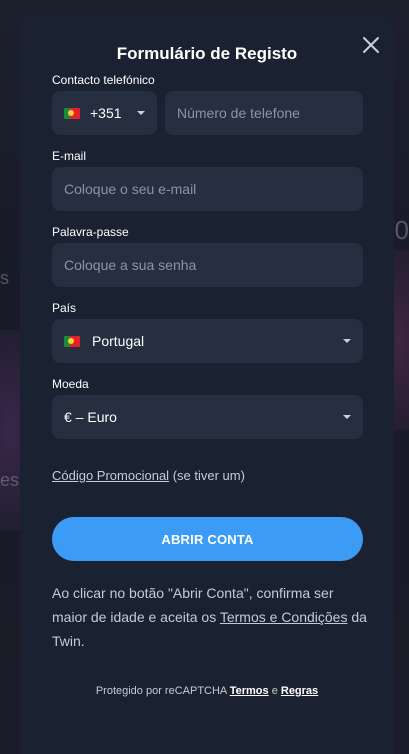  I want to click on promo-code-link: Código Promocional, so click(110, 475).